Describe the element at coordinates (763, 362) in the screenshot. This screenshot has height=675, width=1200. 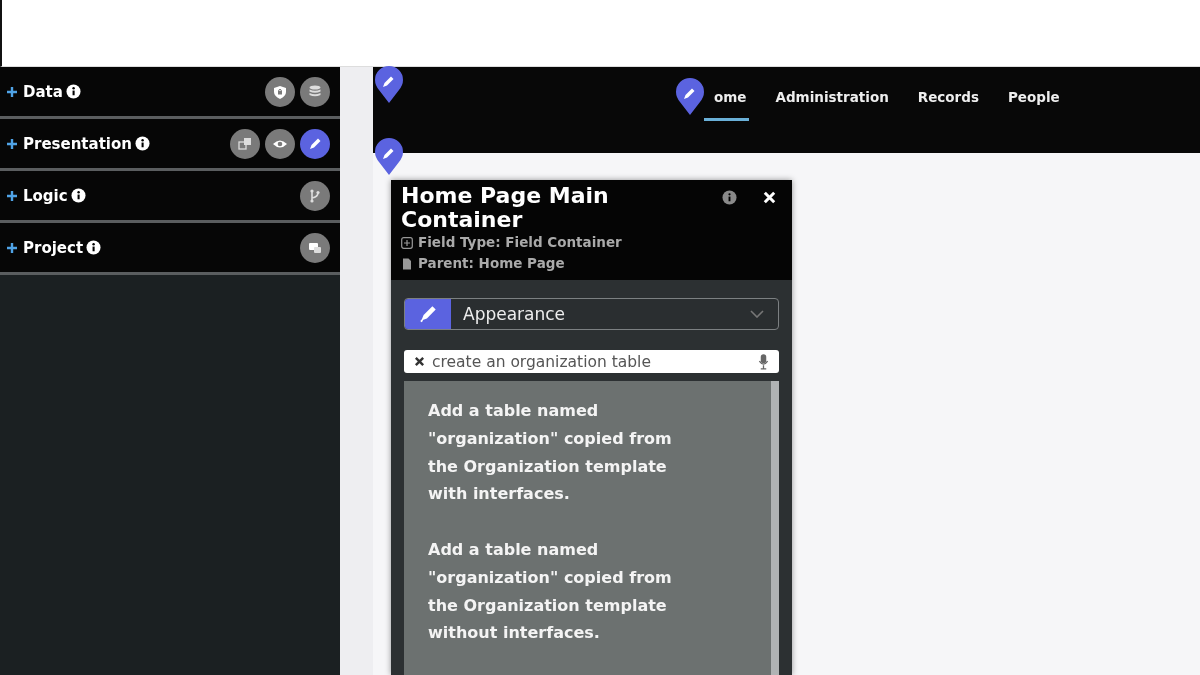
I see `microphone-icon` at that location.